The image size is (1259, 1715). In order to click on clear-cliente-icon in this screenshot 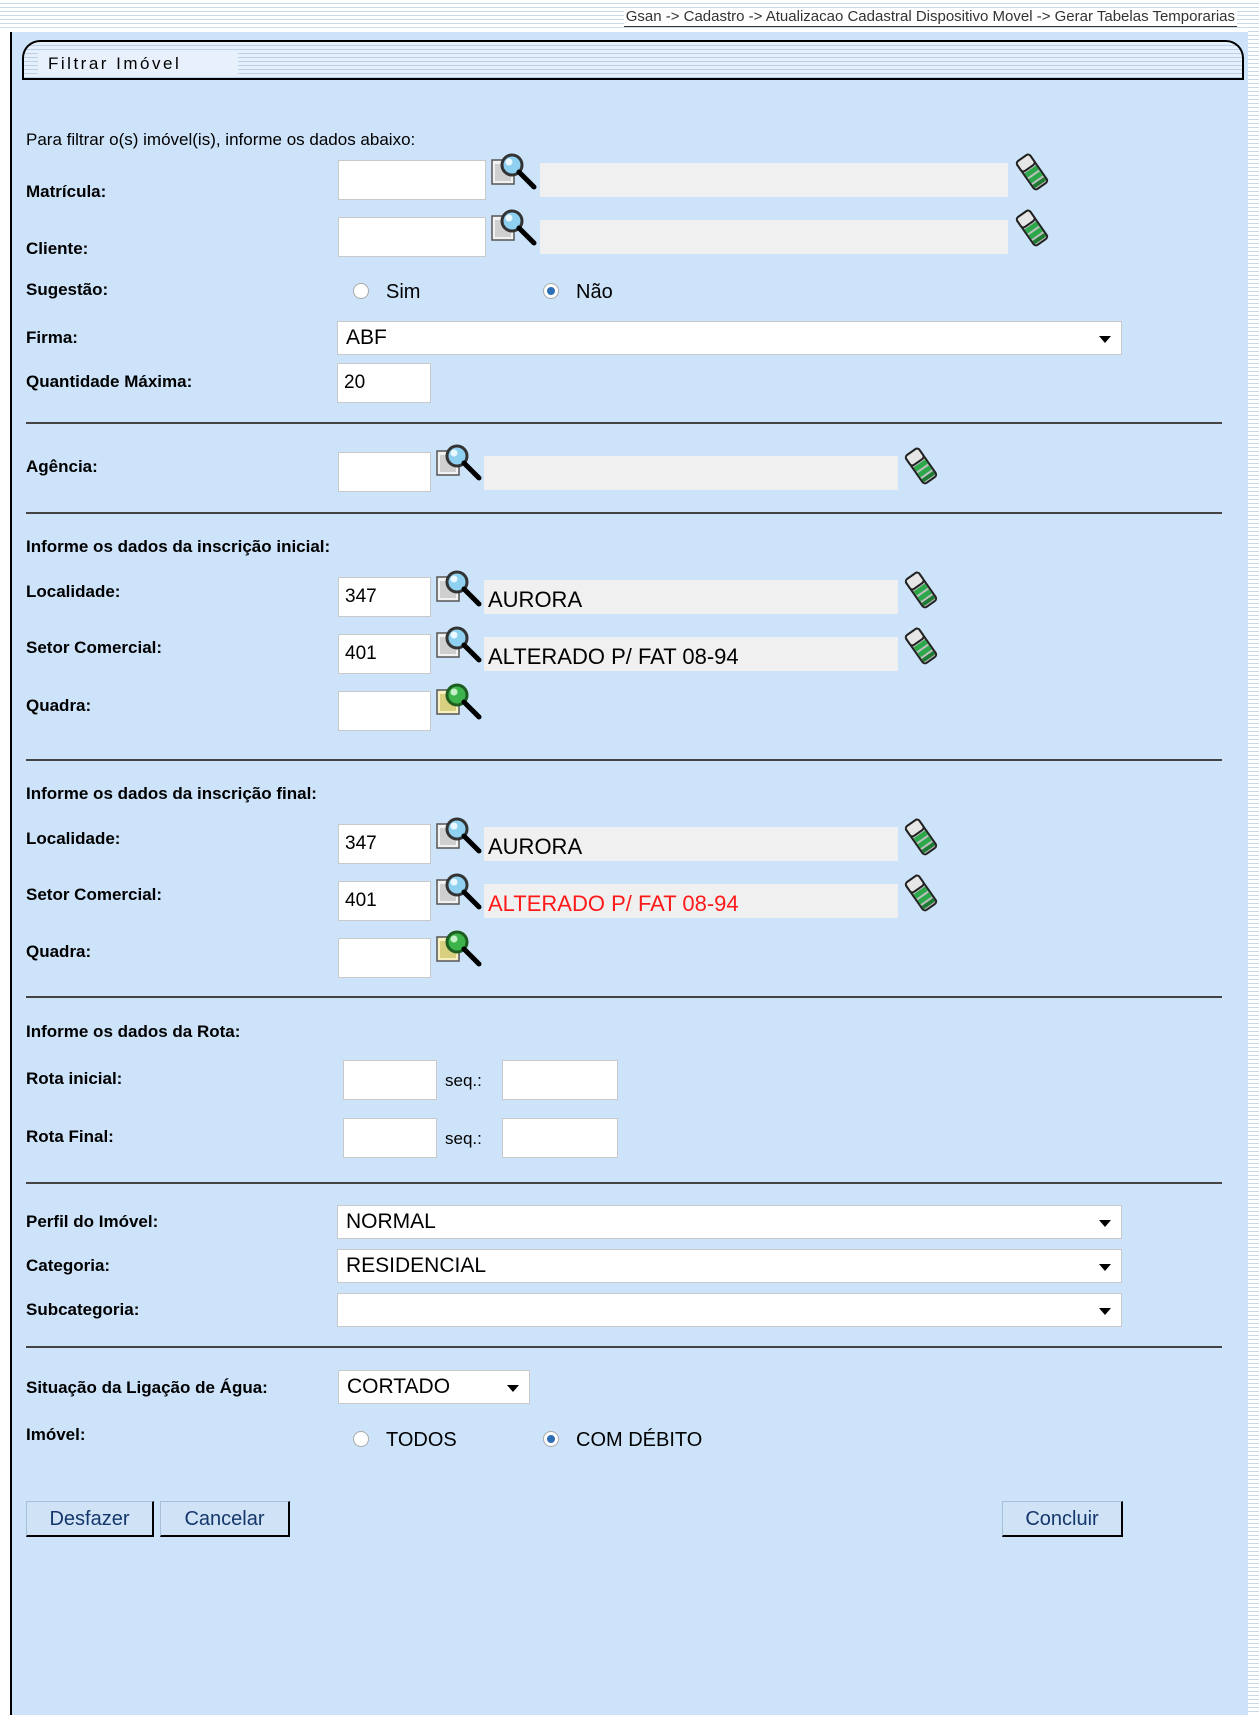, I will do `click(1032, 228)`.